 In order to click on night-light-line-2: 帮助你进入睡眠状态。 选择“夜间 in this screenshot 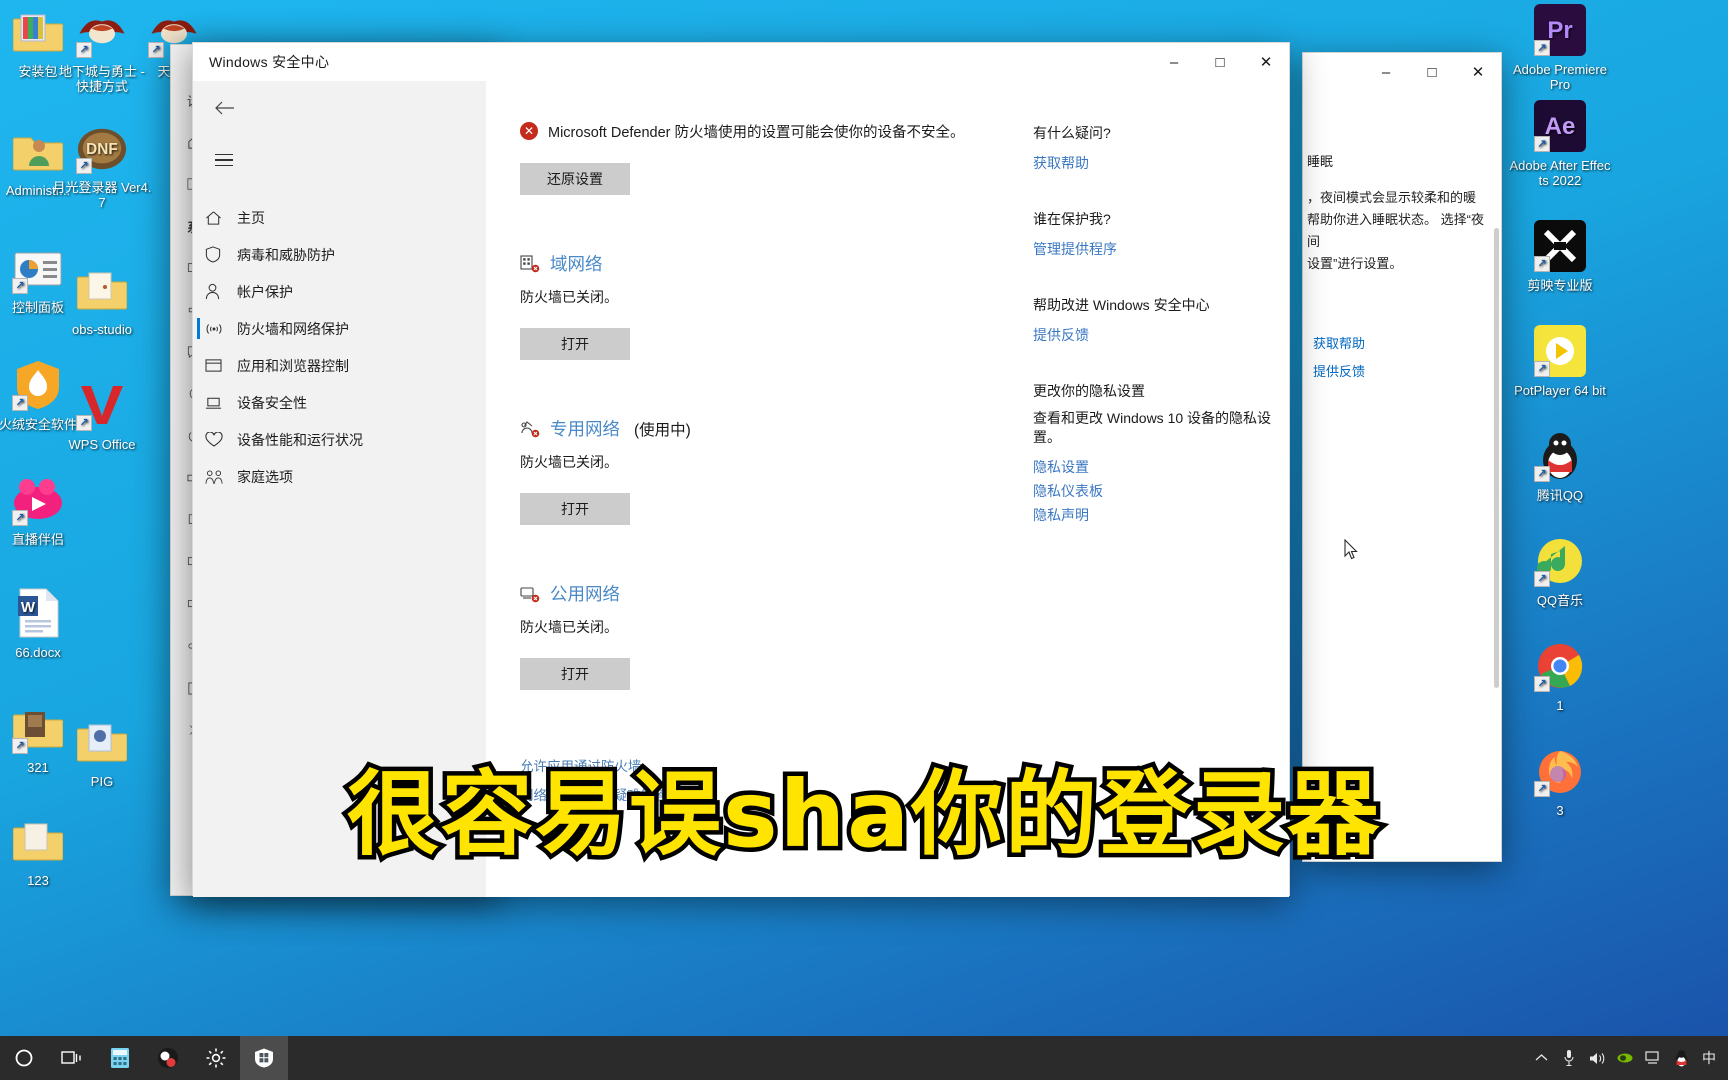, I will do `click(1395, 230)`.